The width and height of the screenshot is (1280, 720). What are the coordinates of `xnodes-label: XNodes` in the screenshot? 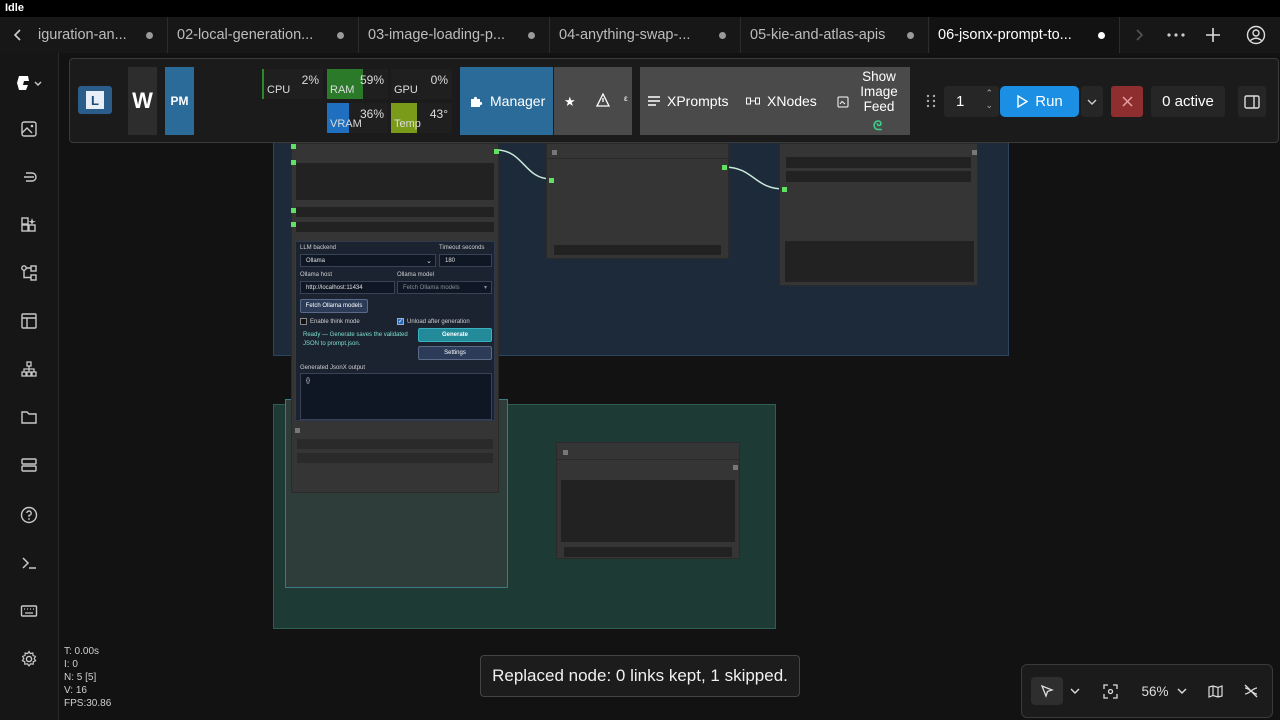 It's located at (792, 101).